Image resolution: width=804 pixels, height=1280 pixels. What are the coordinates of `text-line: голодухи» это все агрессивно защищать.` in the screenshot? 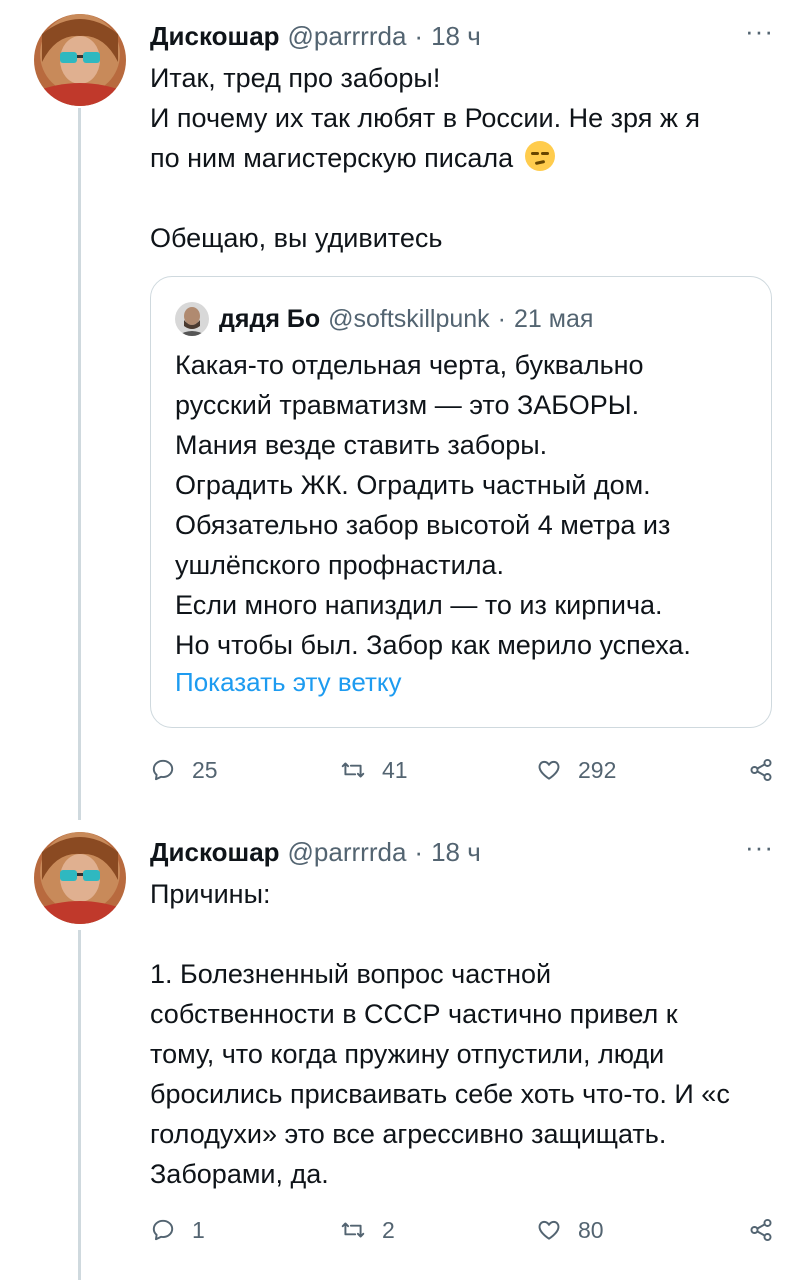 It's located at (408, 1134).